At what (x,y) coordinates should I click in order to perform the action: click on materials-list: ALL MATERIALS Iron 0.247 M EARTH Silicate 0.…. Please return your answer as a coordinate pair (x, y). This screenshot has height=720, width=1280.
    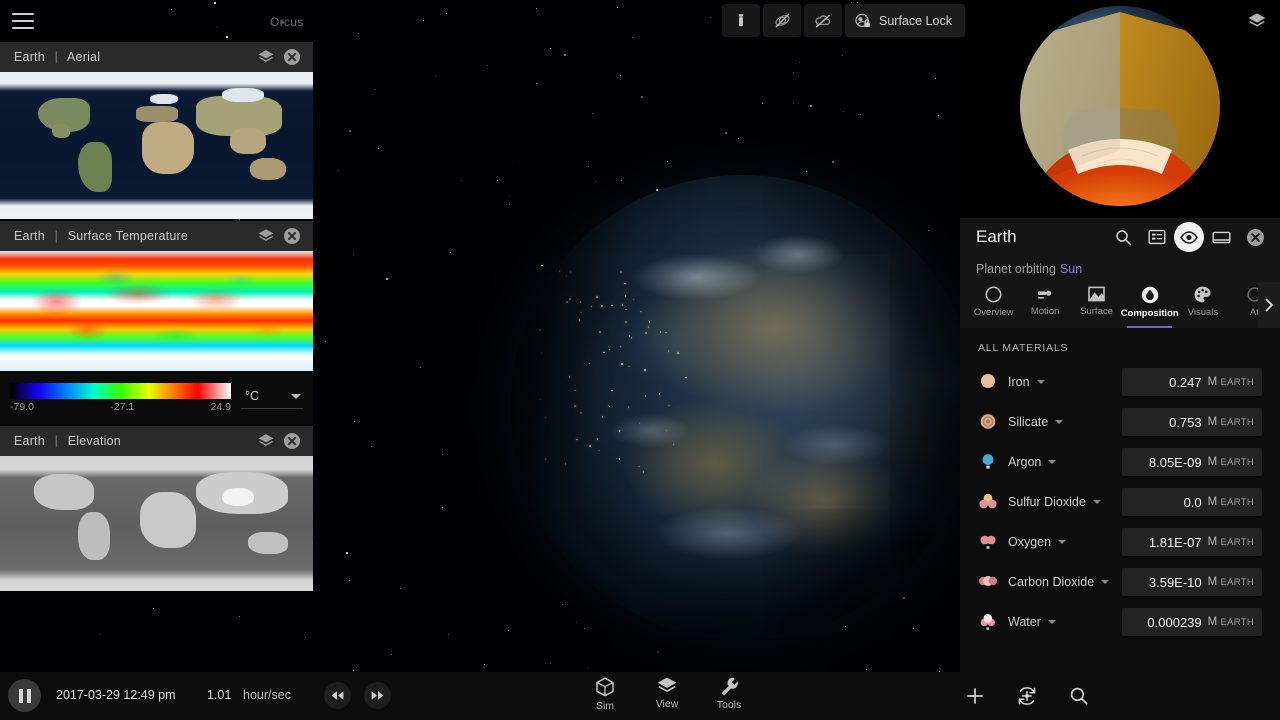
    Looking at the image, I should click on (1120, 524).